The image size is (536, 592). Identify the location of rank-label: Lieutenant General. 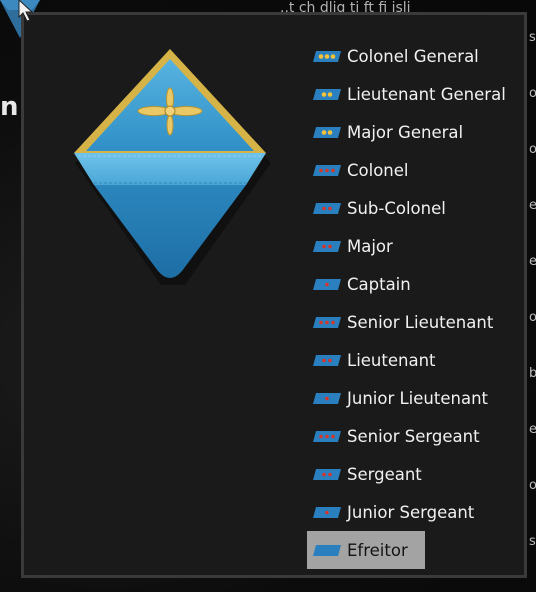
(426, 94).